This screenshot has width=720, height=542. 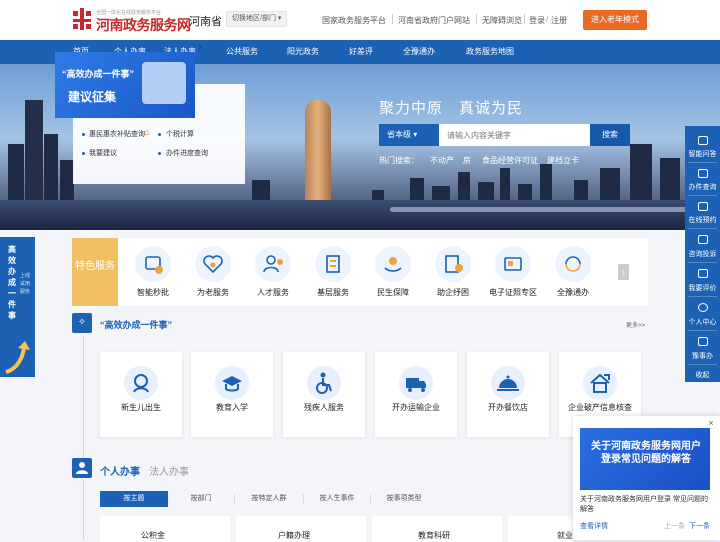 I want to click on bullet-icon, so click(x=159, y=153).